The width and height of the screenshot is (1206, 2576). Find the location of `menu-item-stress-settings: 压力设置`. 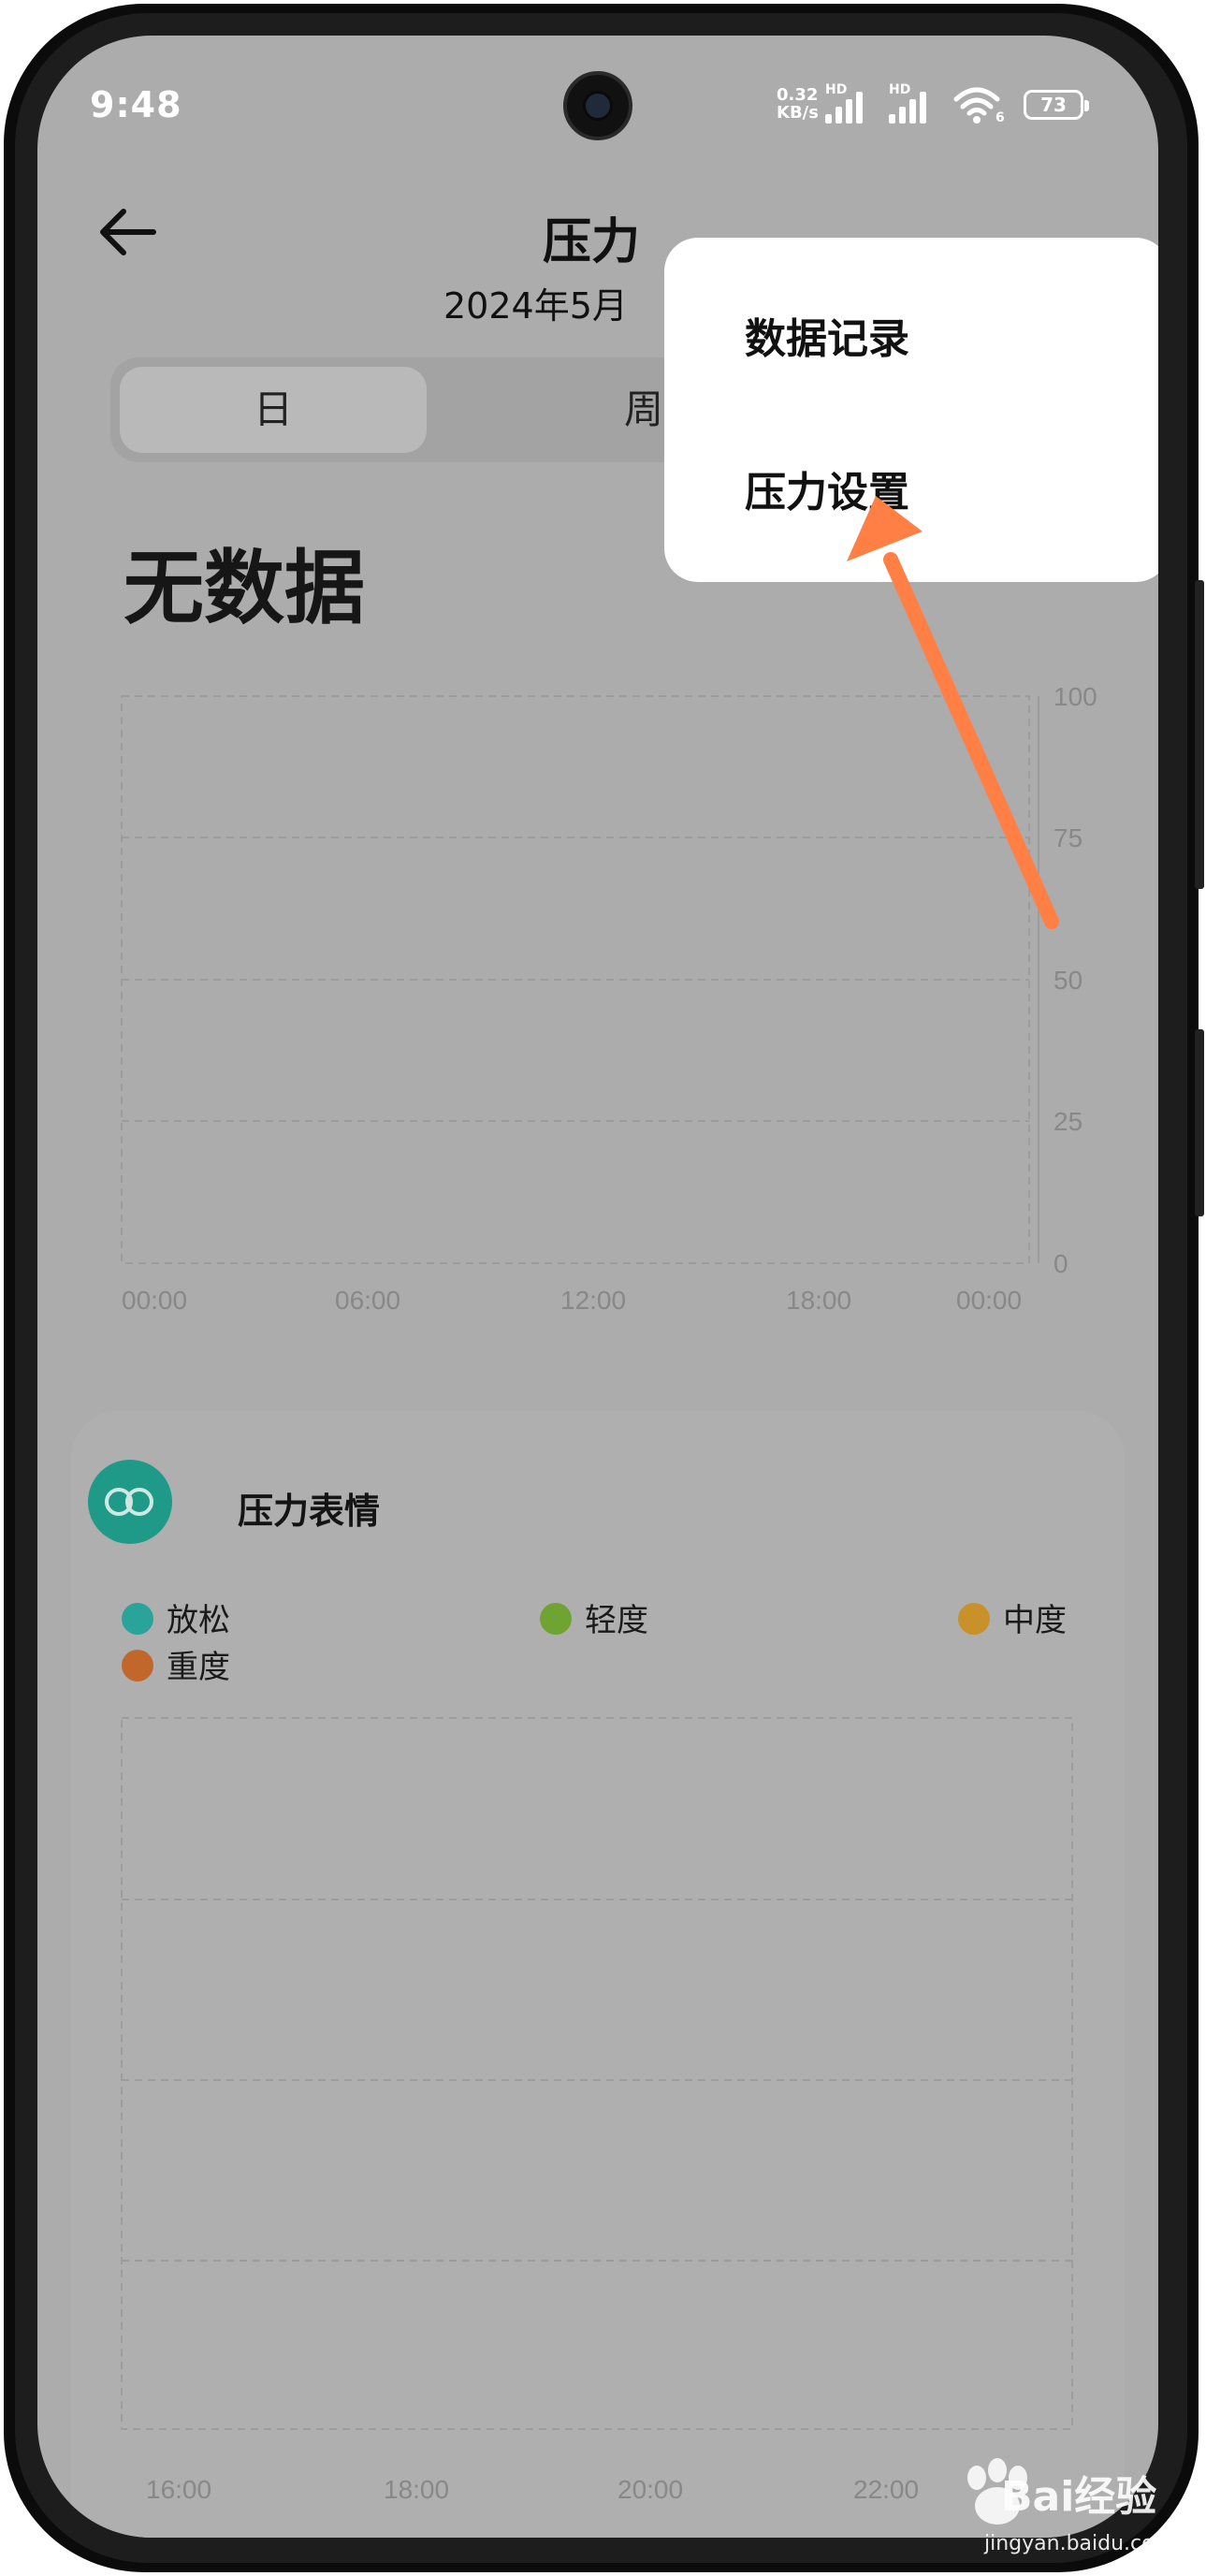

menu-item-stress-settings: 压力设置 is located at coordinates (827, 488).